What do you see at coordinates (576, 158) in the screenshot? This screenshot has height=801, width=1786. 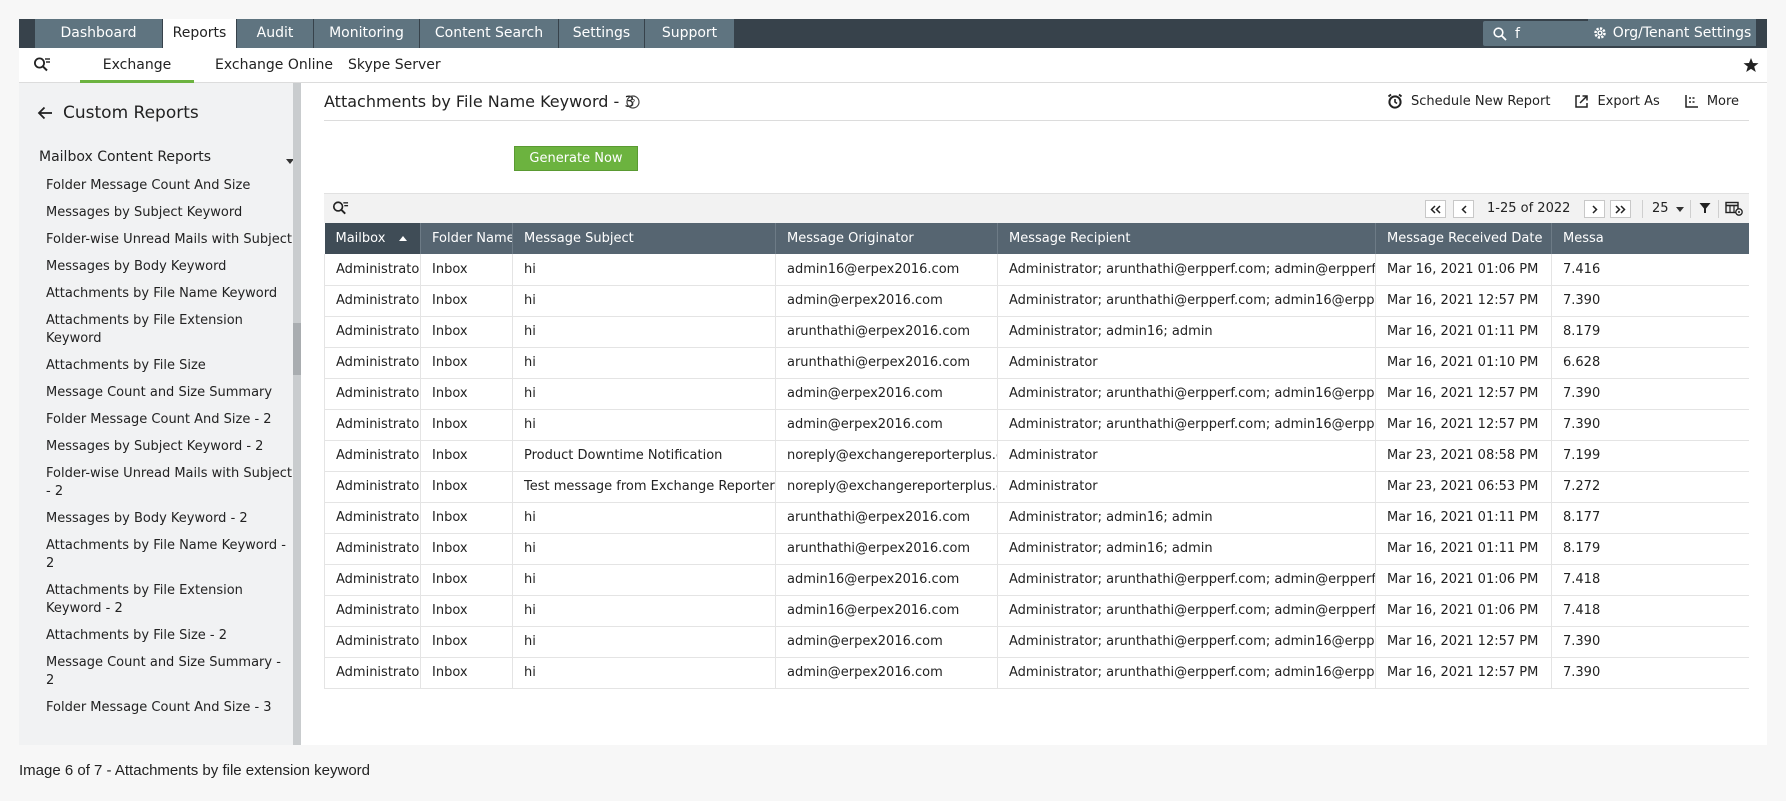 I see `generate-now-button: Generate Now` at bounding box center [576, 158].